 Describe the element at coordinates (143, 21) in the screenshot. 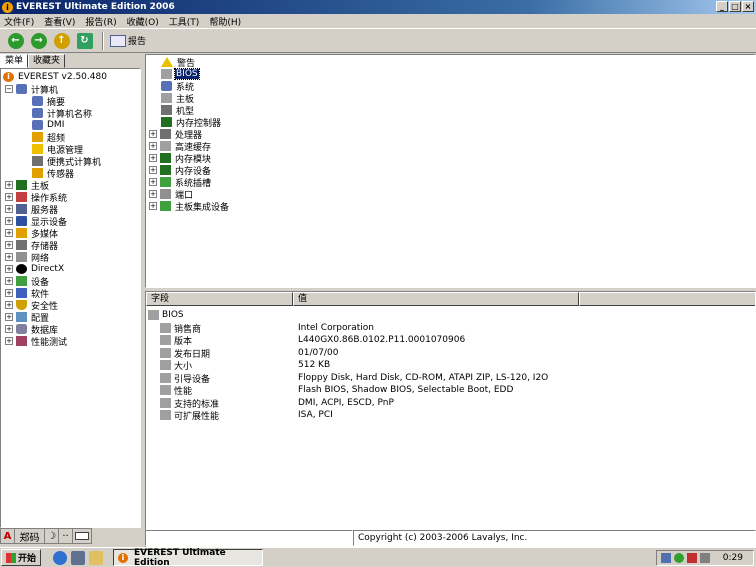

I see `menu-favorites: 收藏(O)` at that location.